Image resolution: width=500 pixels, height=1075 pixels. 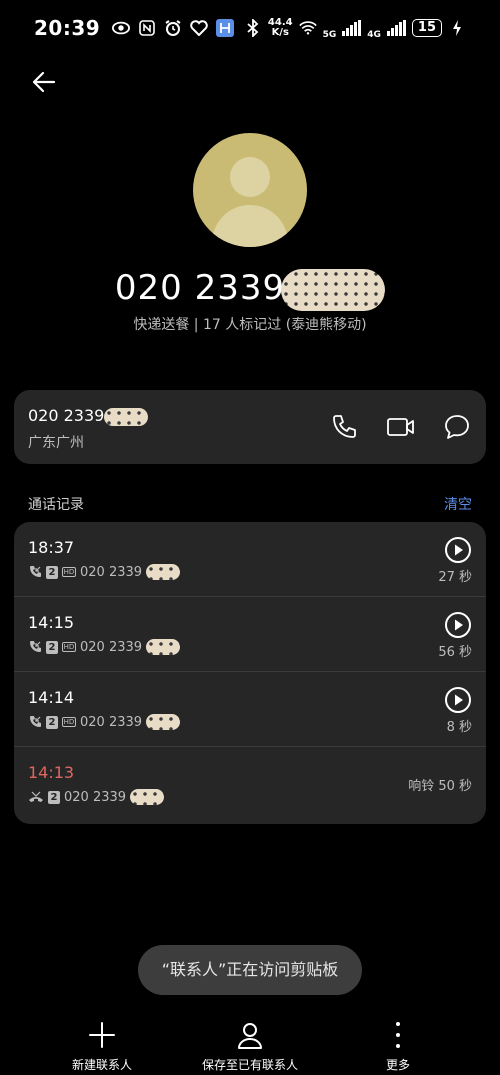 What do you see at coordinates (250, 1065) in the screenshot?
I see `save-to-existing-label: 保存至已有联系人` at bounding box center [250, 1065].